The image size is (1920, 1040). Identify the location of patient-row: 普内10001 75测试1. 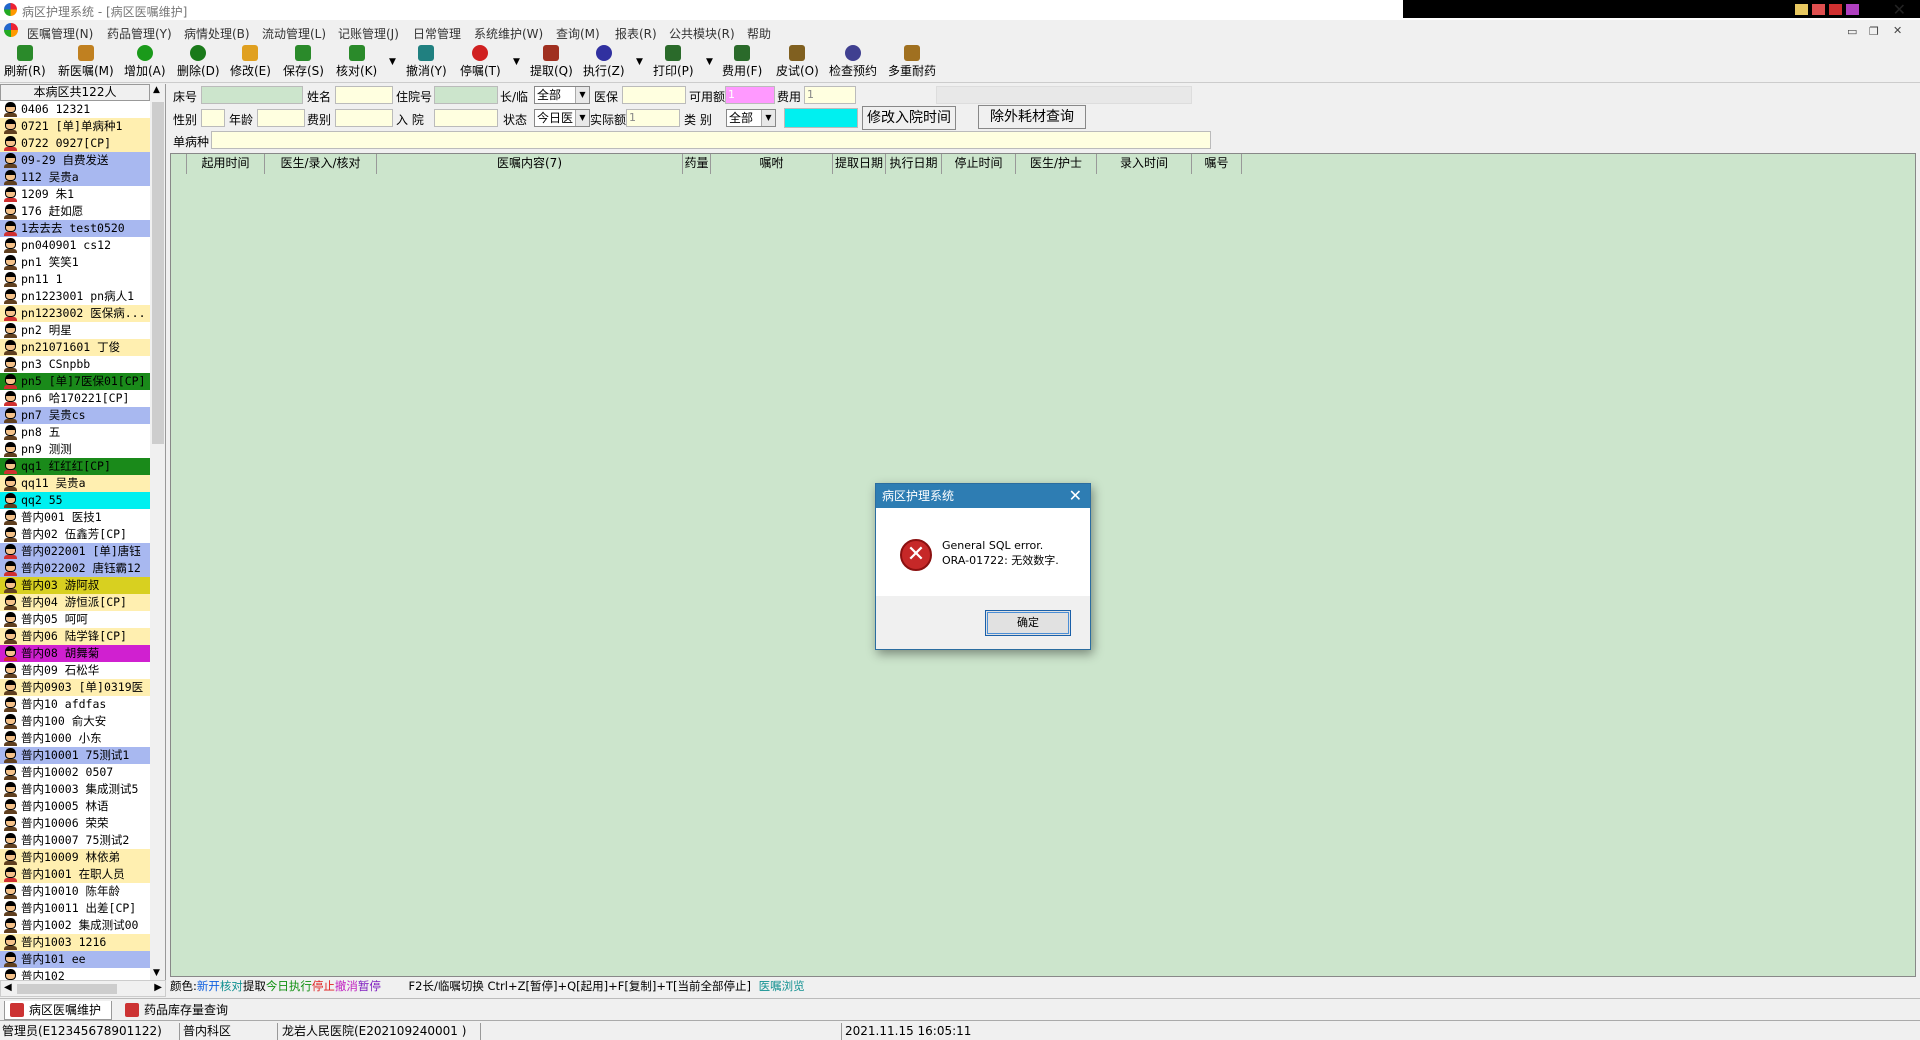
(75, 755).